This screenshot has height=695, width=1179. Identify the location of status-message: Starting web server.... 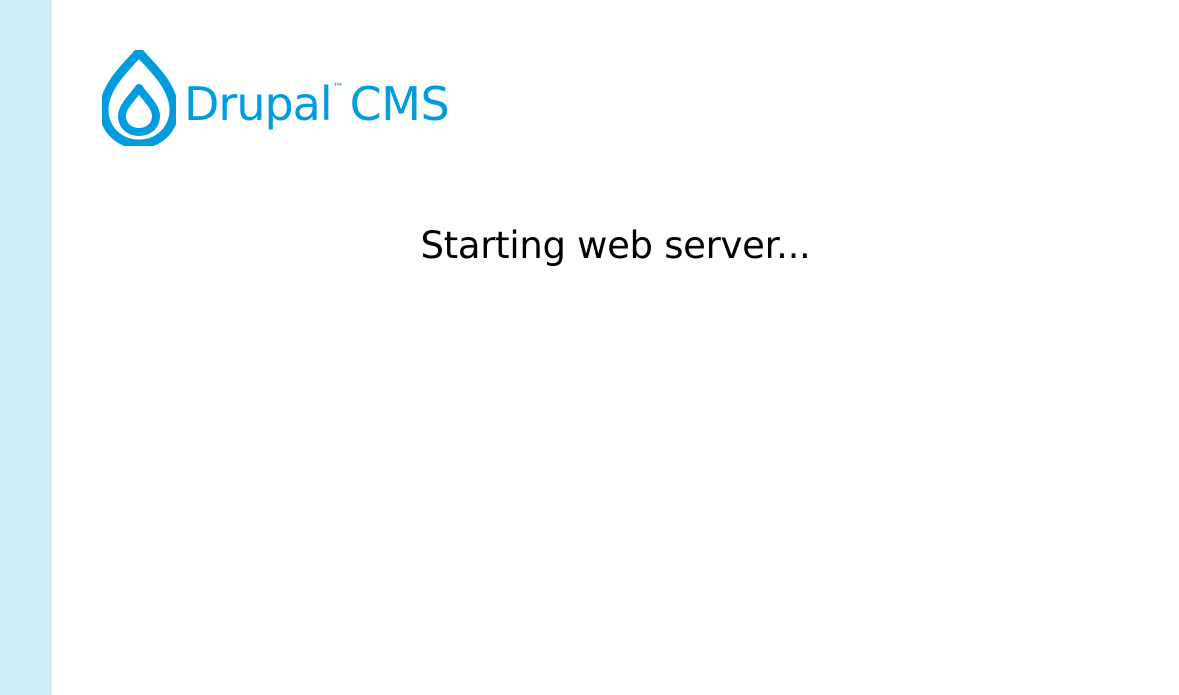
(615, 245).